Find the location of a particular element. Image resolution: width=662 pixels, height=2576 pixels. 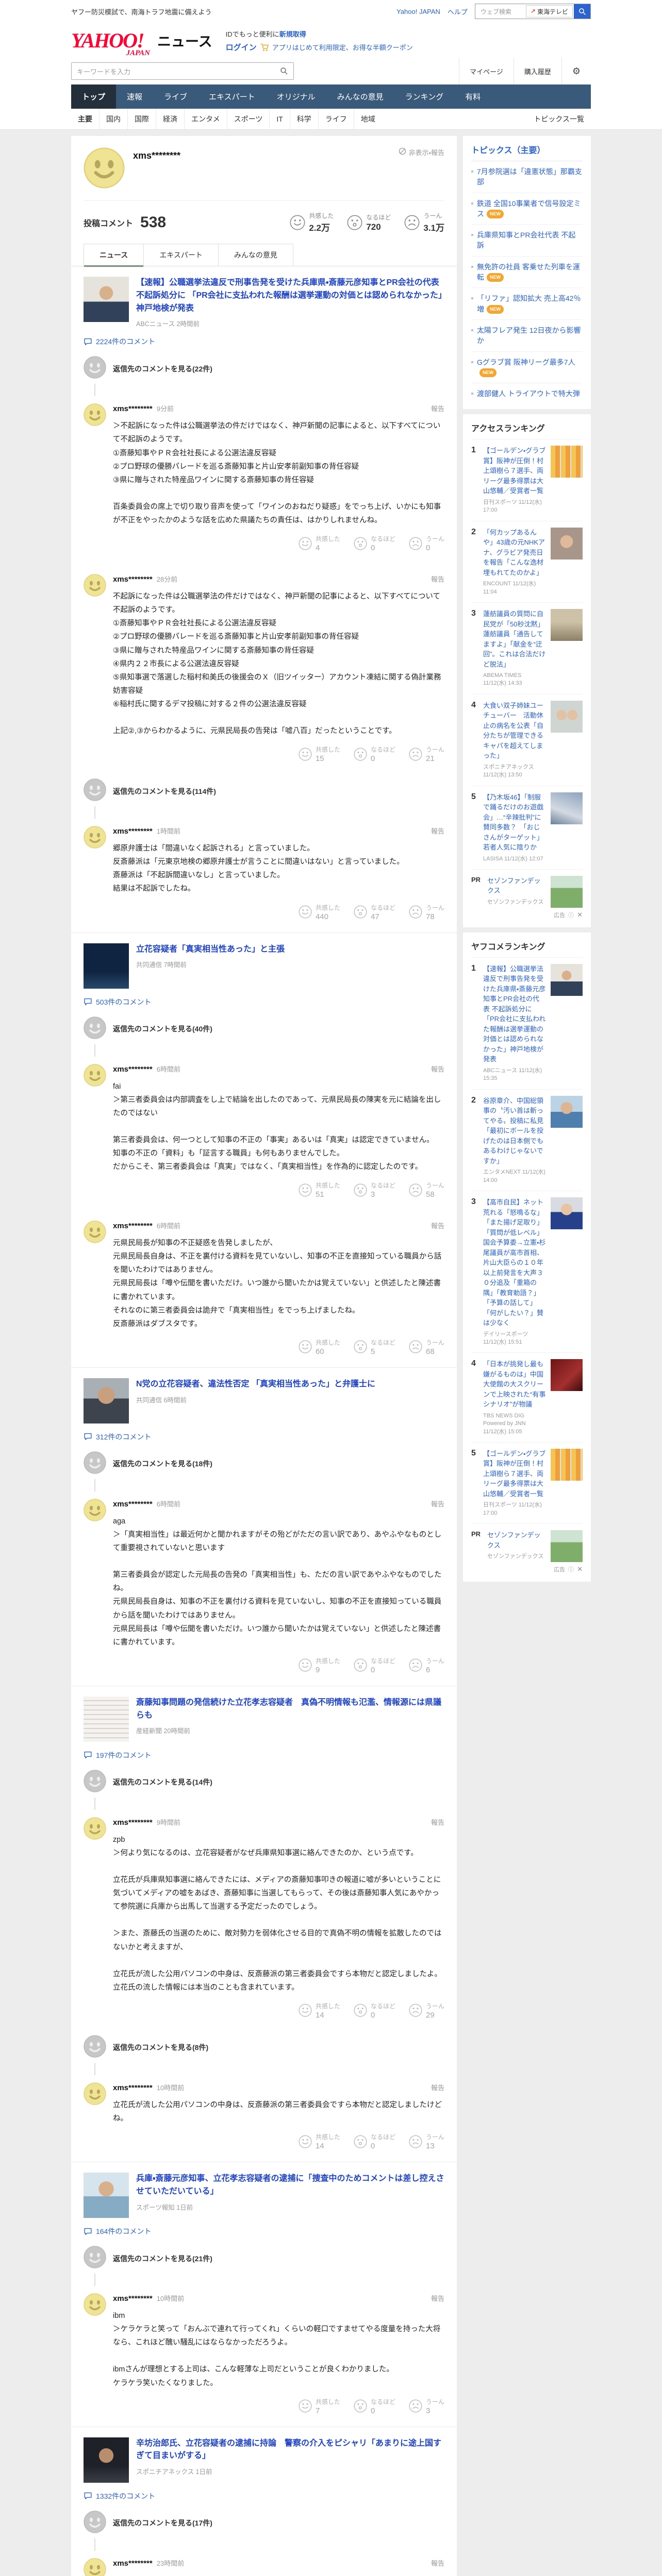

reaction-naruhodo-button: なるほど 47 is located at coordinates (374, 912).